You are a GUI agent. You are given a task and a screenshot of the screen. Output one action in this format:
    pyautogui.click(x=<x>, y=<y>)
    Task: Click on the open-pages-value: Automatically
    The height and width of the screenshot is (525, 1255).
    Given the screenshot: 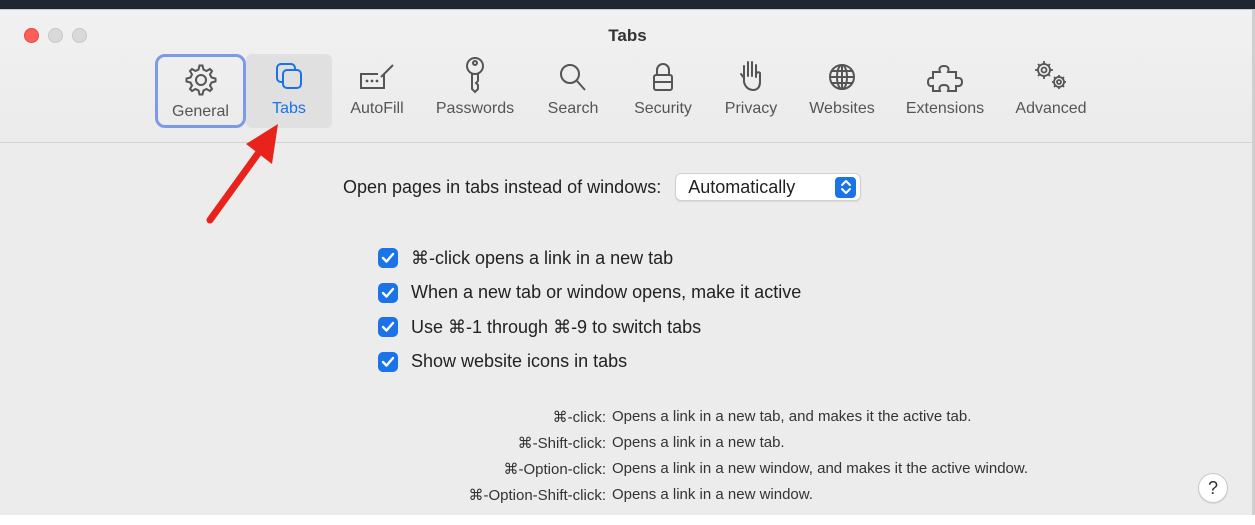 What is the action you would take?
    pyautogui.click(x=742, y=186)
    